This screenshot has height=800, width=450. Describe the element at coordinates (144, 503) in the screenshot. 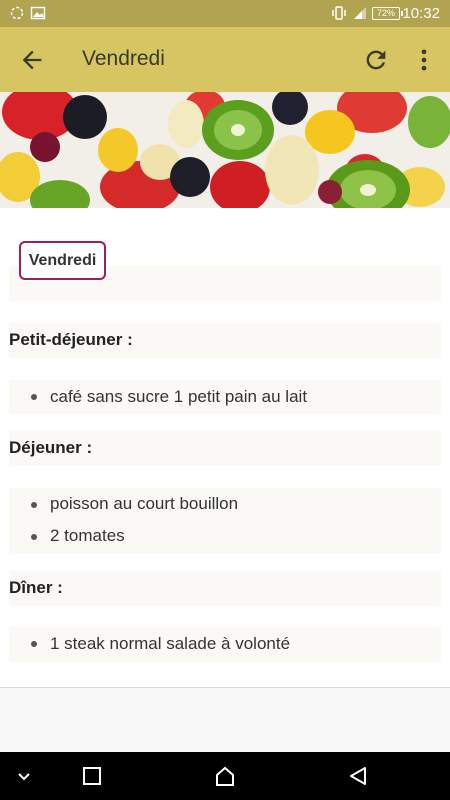

I see `list-item-text: poisson au court bouillon` at that location.